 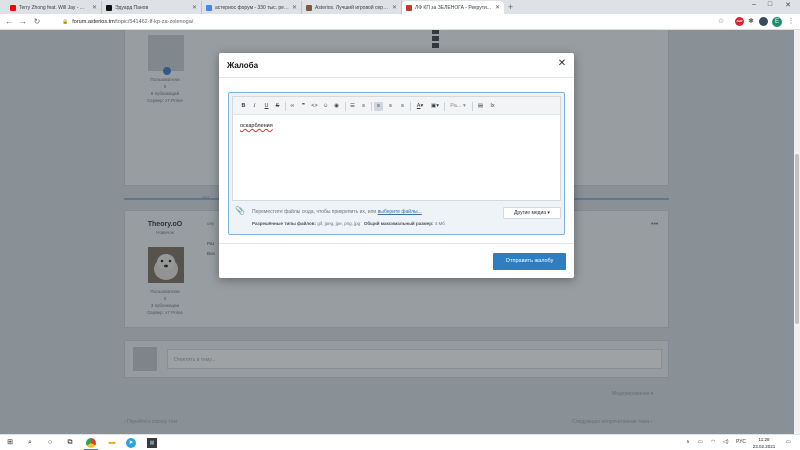 What do you see at coordinates (713, 442) in the screenshot?
I see `wifi-icon: ◠` at bounding box center [713, 442].